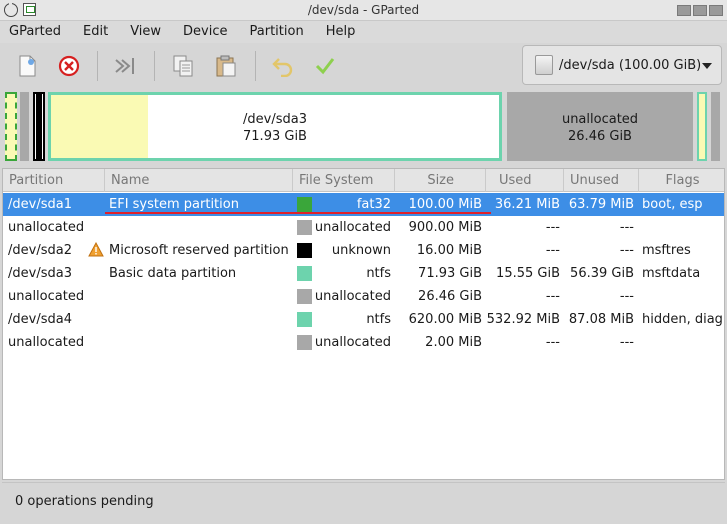 The width and height of the screenshot is (727, 524). What do you see at coordinates (363, 32) in the screenshot?
I see `menu-bar: GParted Edit View Device Partition Help` at bounding box center [363, 32].